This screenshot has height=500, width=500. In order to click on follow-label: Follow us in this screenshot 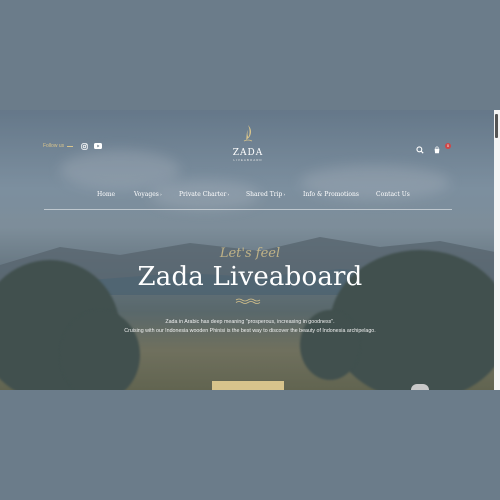, I will do `click(54, 146)`.